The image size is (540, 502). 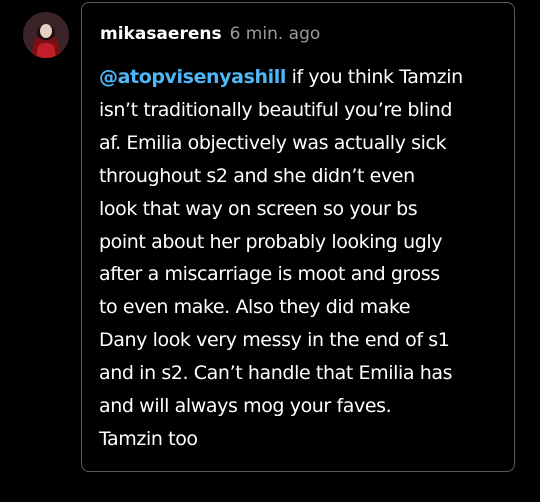 I want to click on comment-line: after a miscarriage is moot and gross, so click(x=269, y=274).